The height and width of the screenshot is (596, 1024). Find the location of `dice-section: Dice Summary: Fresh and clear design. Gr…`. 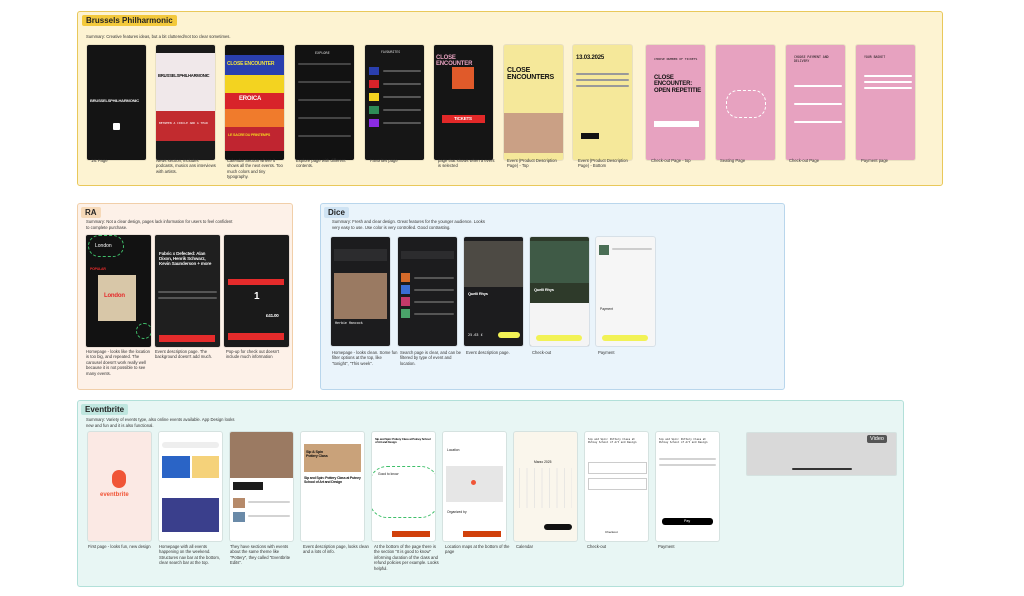

dice-section: Dice Summary: Fresh and clear design. Gr… is located at coordinates (552, 296).